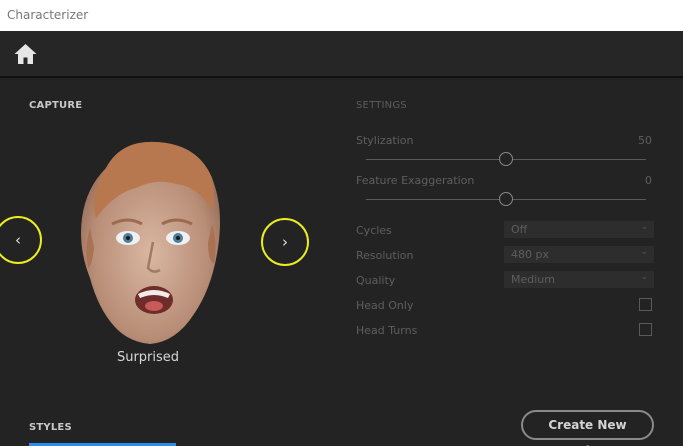  What do you see at coordinates (645, 140) in the screenshot?
I see `stylization-value: 50` at bounding box center [645, 140].